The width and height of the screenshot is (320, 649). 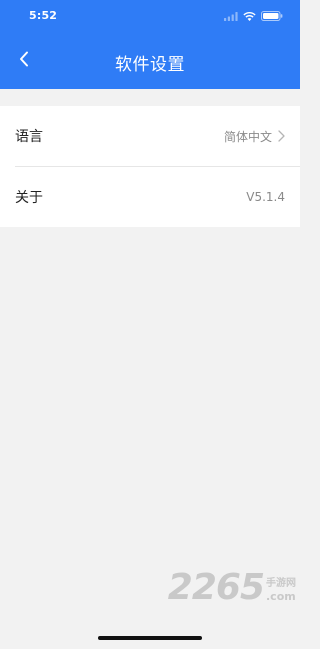 I want to click on row-value-version: V5.1.4, so click(x=265, y=196).